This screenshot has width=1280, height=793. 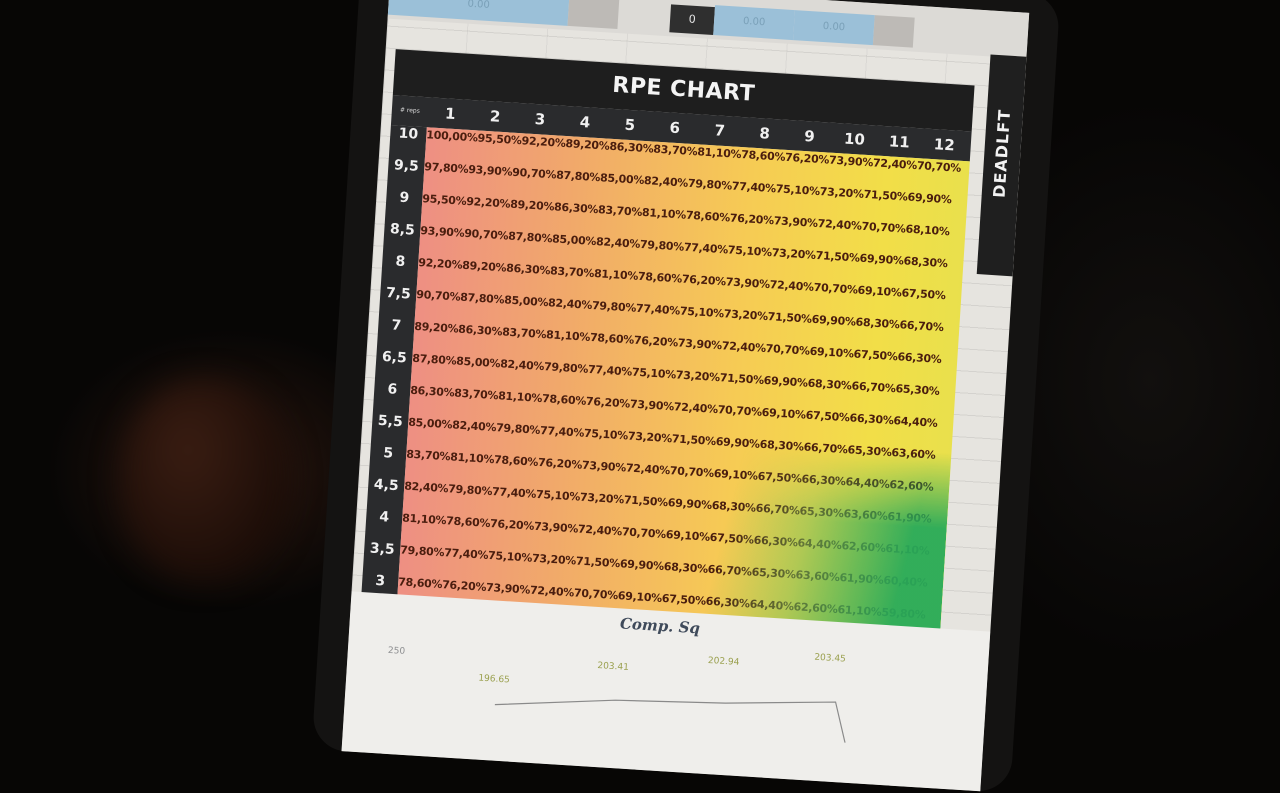 What do you see at coordinates (396, 651) in the screenshot?
I see `axis-value: 250` at bounding box center [396, 651].